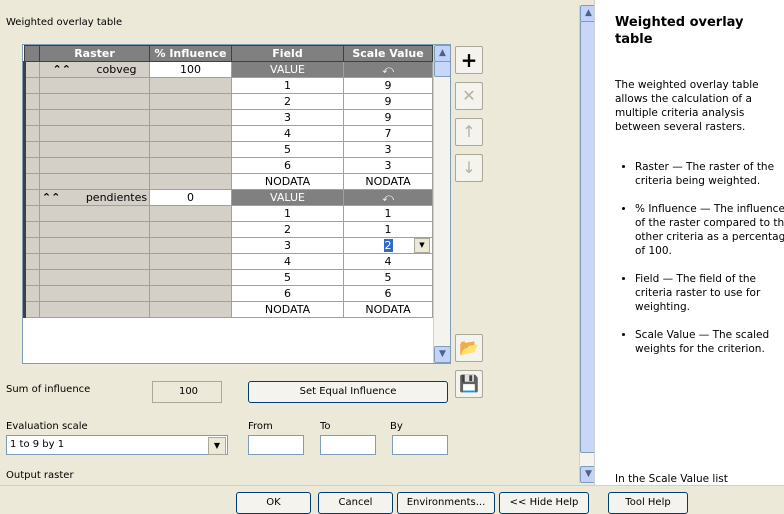 This screenshot has height=514, width=784. I want to click on scale-value-cell: 7, so click(388, 133).